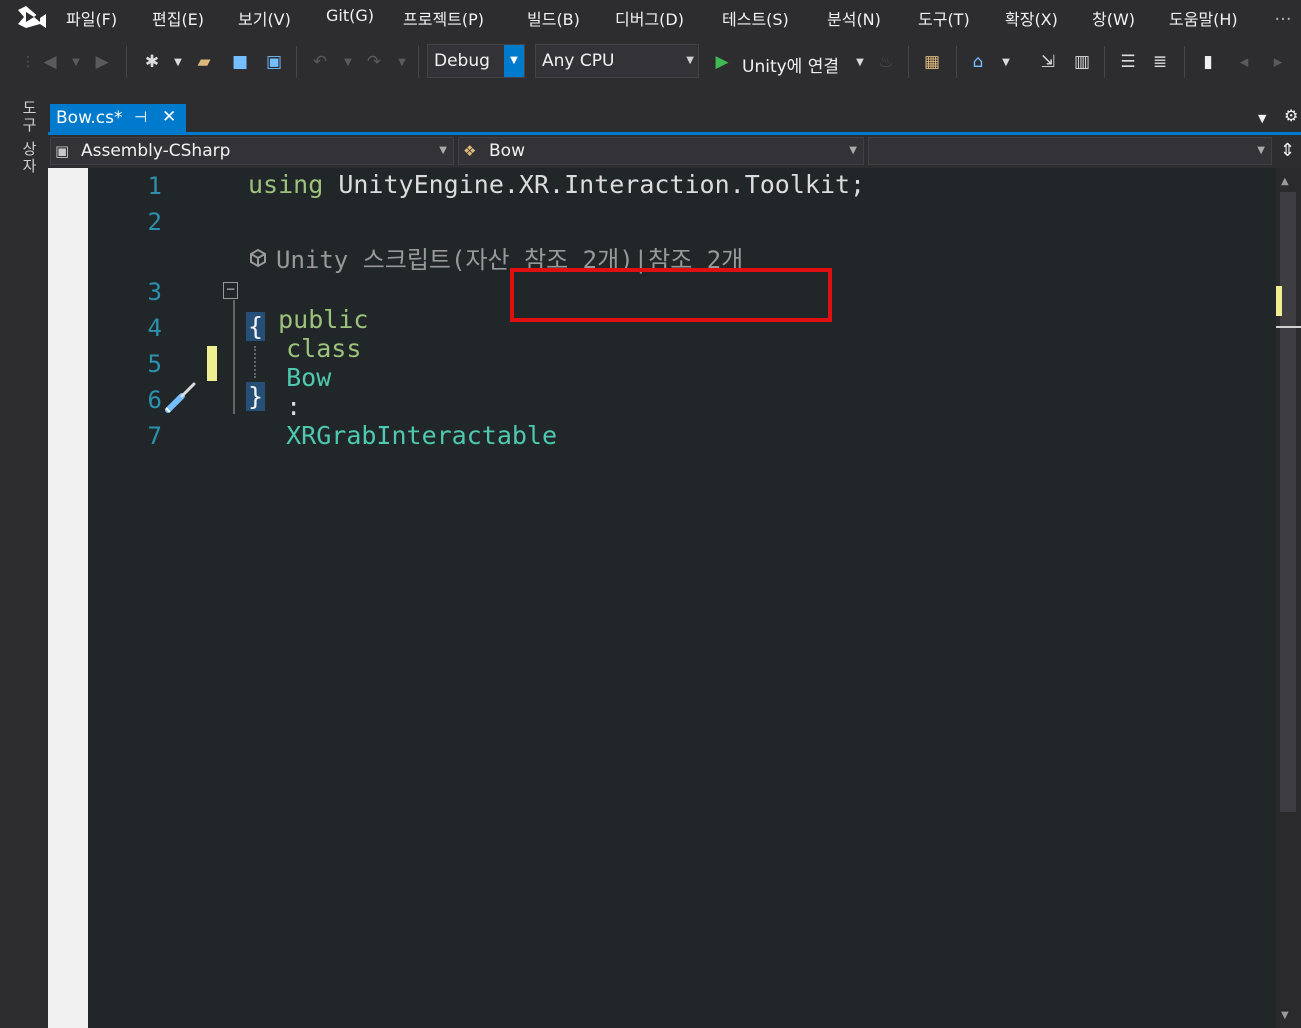 This screenshot has width=1301, height=1028. Describe the element at coordinates (978, 62) in the screenshot. I see `home-icon: ⌂` at that location.